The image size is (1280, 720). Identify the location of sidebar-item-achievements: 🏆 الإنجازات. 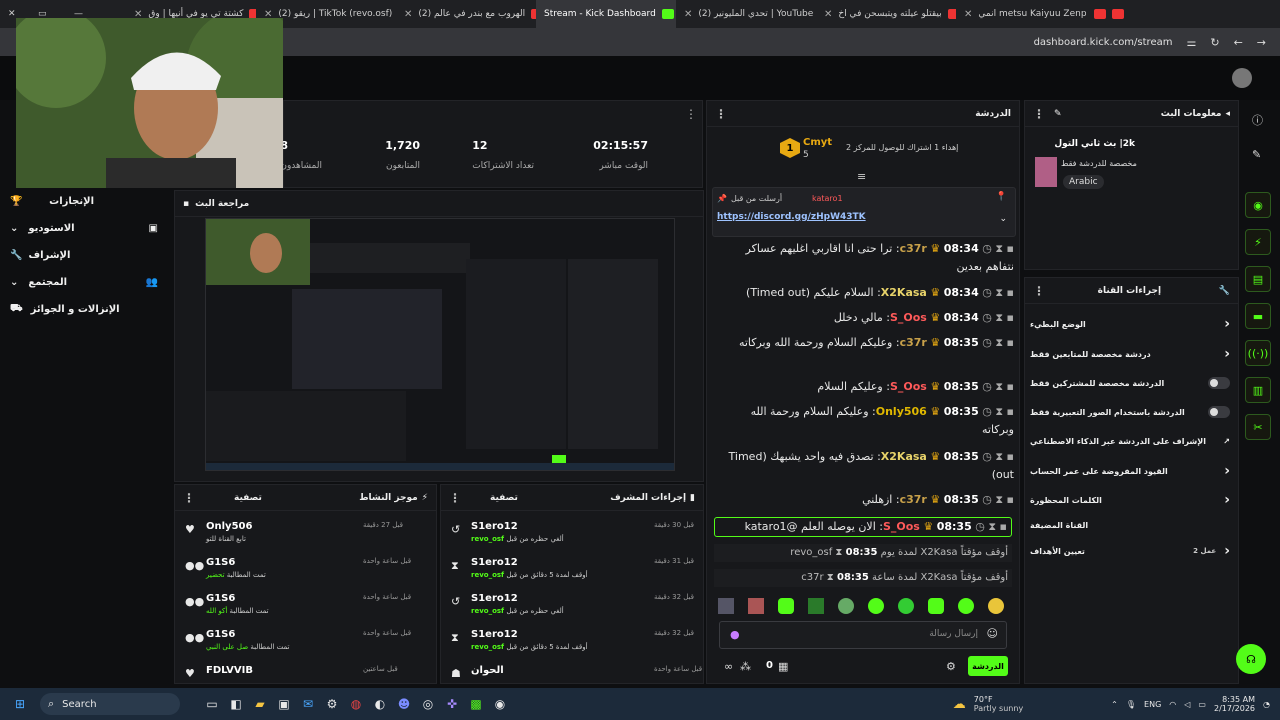
(86, 201).